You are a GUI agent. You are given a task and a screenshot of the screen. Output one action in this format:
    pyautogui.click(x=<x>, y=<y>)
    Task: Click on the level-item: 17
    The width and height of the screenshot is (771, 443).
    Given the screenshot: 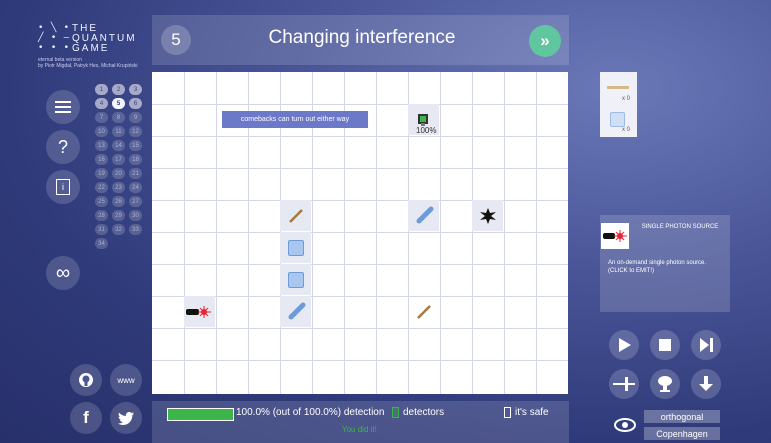 What is the action you would take?
    pyautogui.click(x=118, y=159)
    